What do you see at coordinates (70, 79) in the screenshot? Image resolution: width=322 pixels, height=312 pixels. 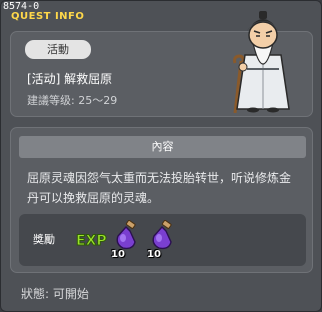 I see `quest-name: [活动] 解救屈原` at bounding box center [70, 79].